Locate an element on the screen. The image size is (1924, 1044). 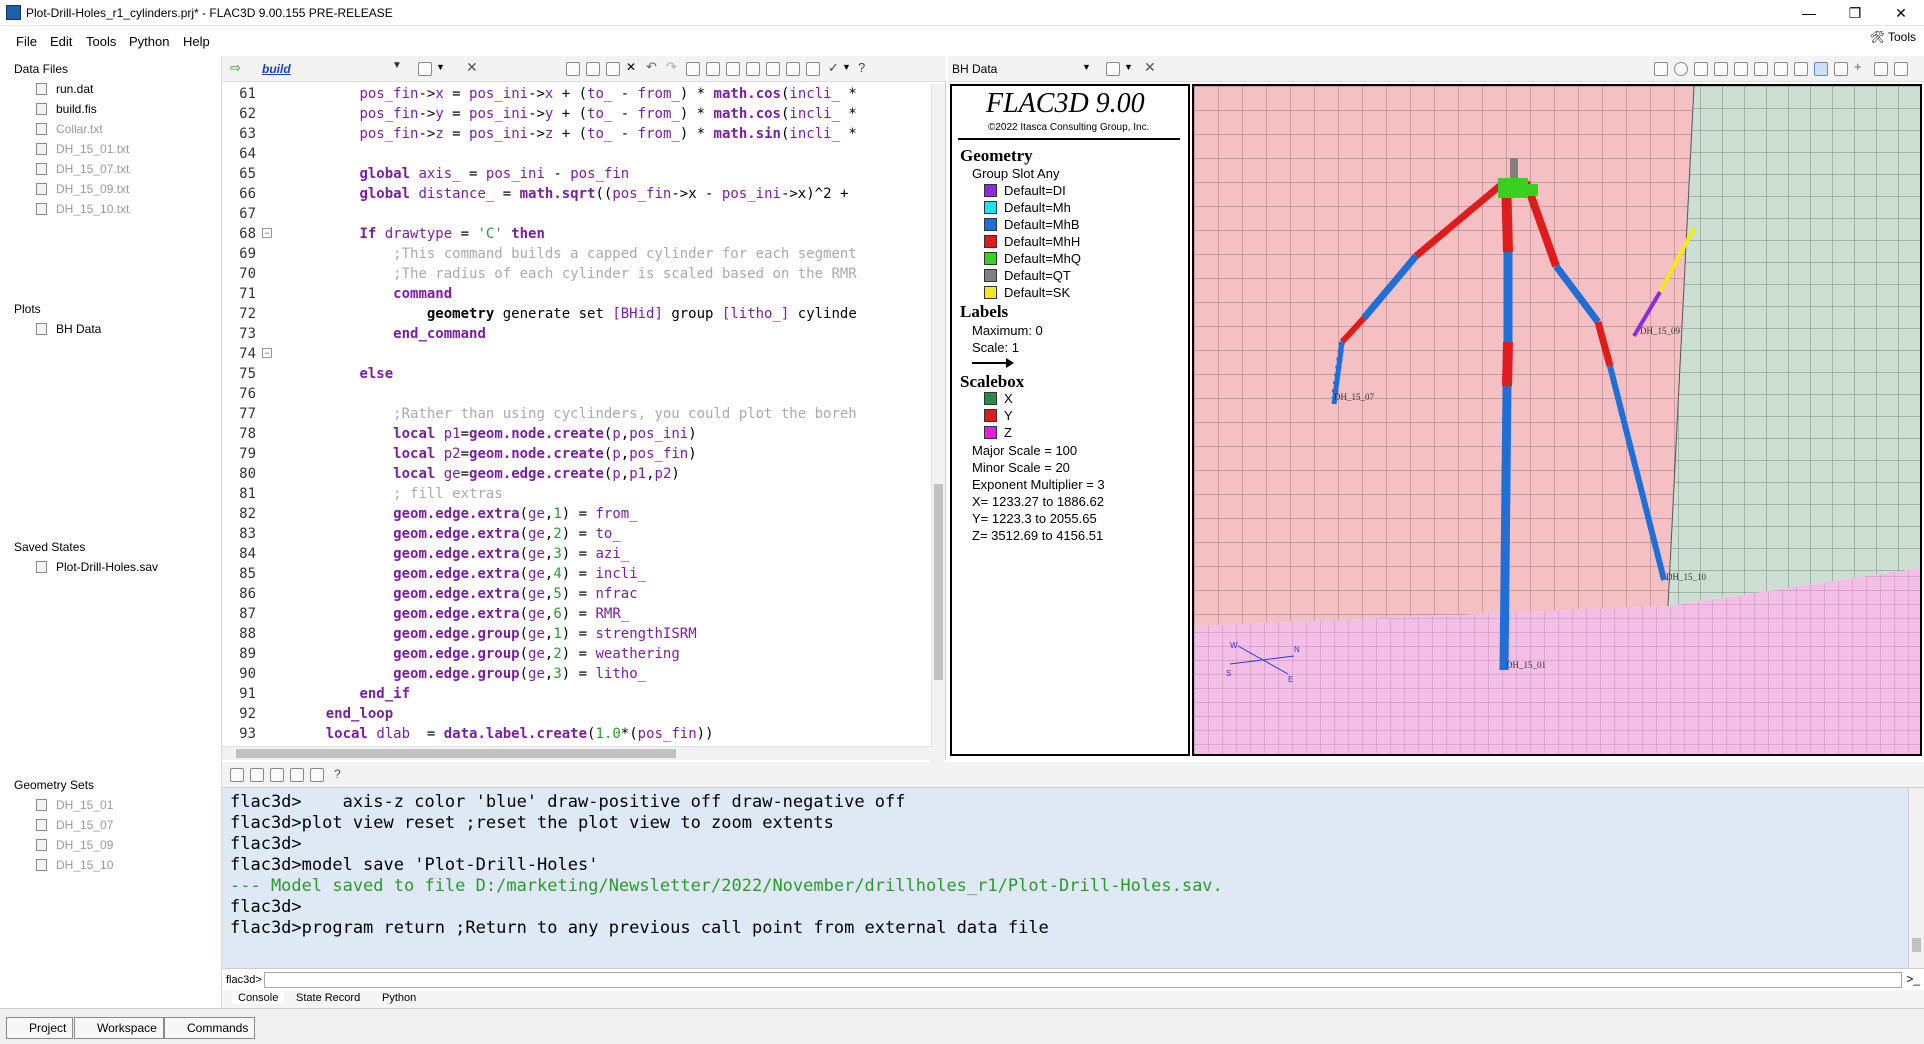
menu-edit: Edit is located at coordinates (61, 41).